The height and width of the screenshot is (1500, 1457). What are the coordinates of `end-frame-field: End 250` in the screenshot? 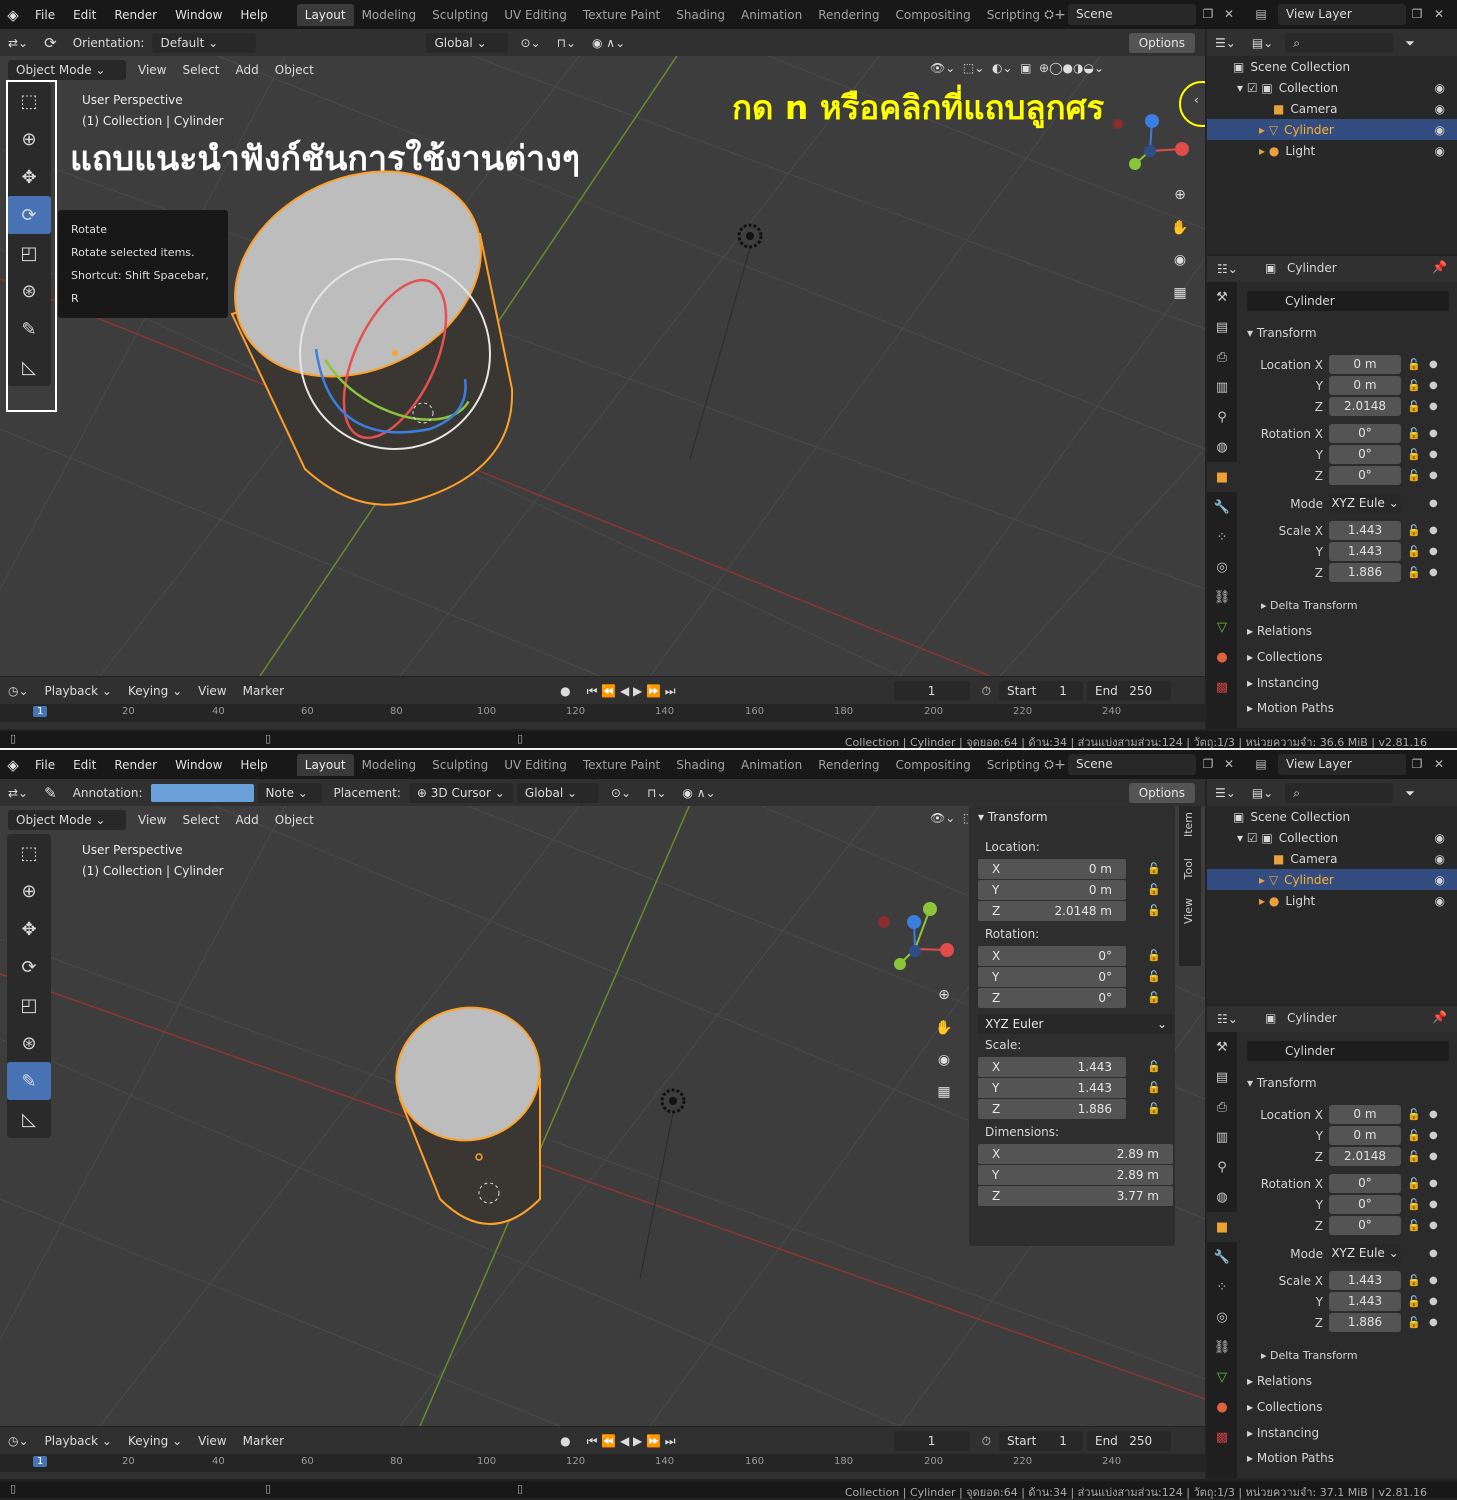 It's located at (1128, 1440).